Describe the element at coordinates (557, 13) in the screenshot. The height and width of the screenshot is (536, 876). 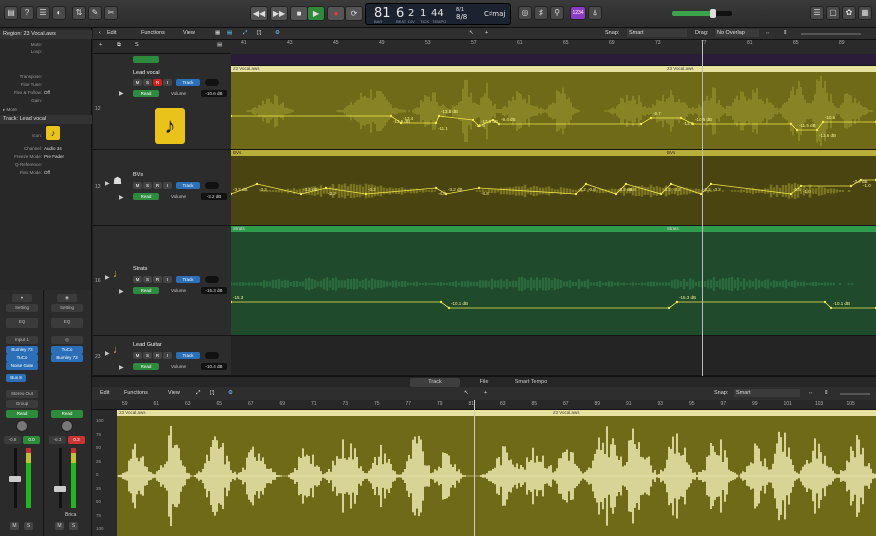
I see `metronome-icon: ⚲` at that location.